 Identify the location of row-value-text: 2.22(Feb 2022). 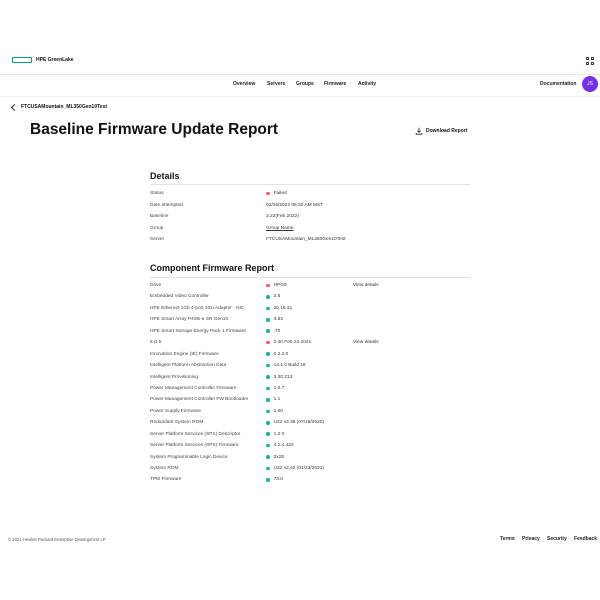
(282, 216).